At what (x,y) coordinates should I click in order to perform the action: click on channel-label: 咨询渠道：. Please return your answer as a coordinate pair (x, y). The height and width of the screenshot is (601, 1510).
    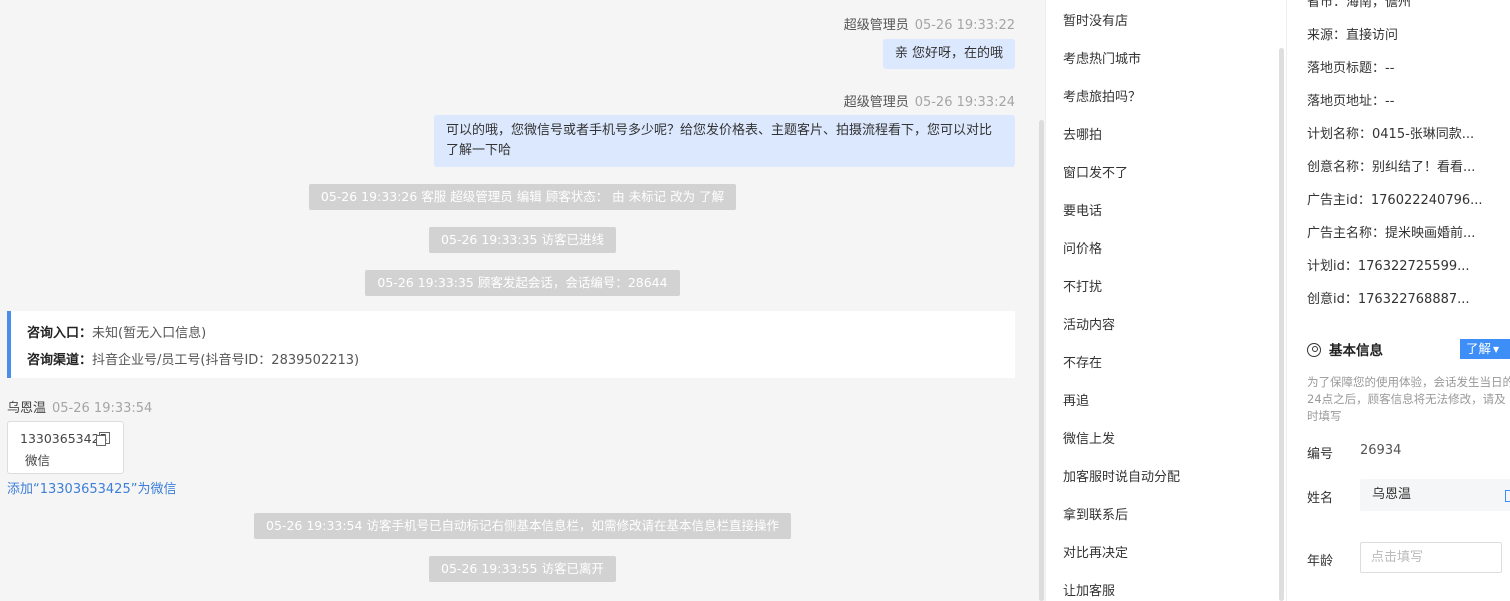
    Looking at the image, I should click on (60, 360).